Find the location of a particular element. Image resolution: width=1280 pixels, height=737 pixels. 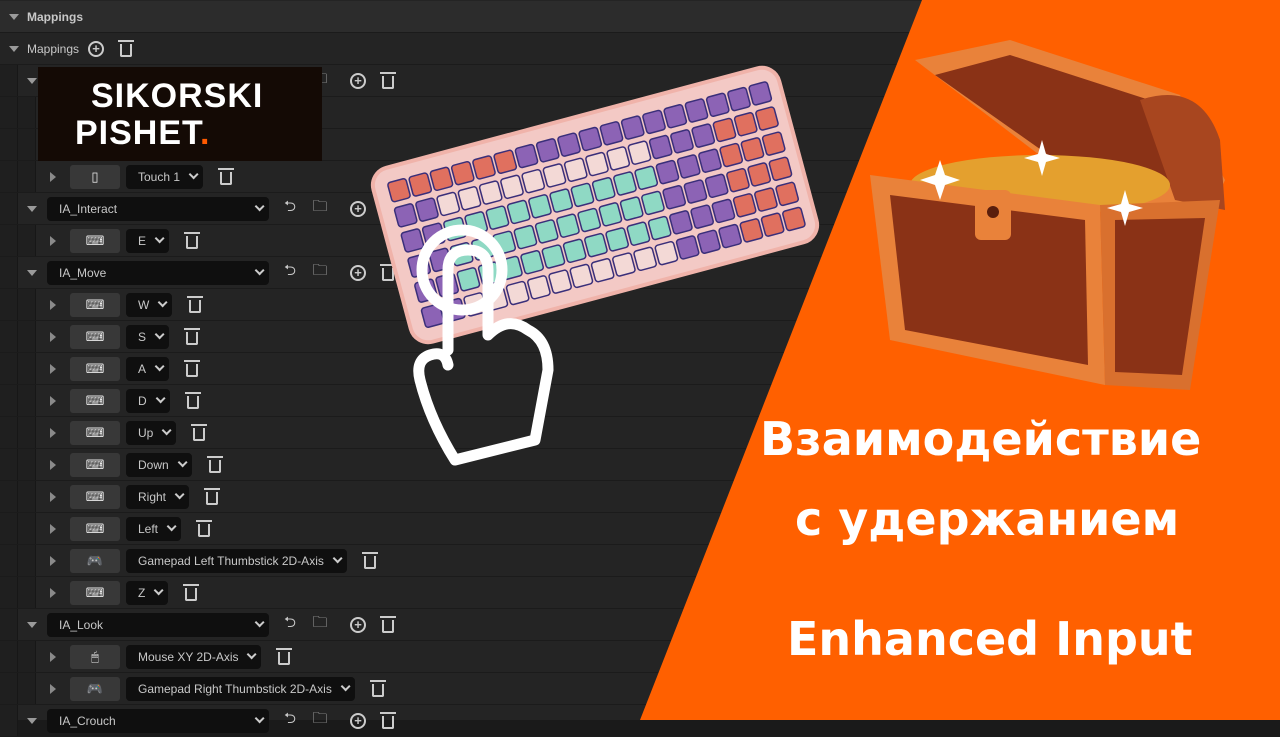

logo-line2: PISHET is located at coordinates (138, 133).